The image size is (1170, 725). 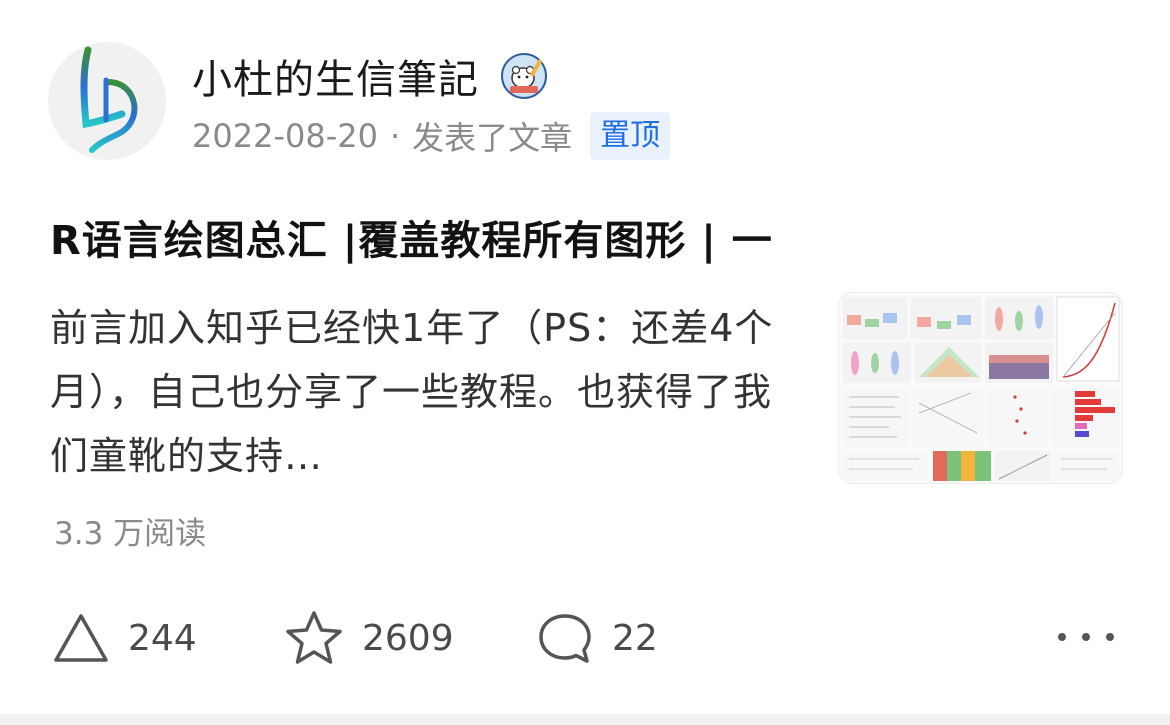 What do you see at coordinates (124, 638) in the screenshot?
I see `upvote-button: 244` at bounding box center [124, 638].